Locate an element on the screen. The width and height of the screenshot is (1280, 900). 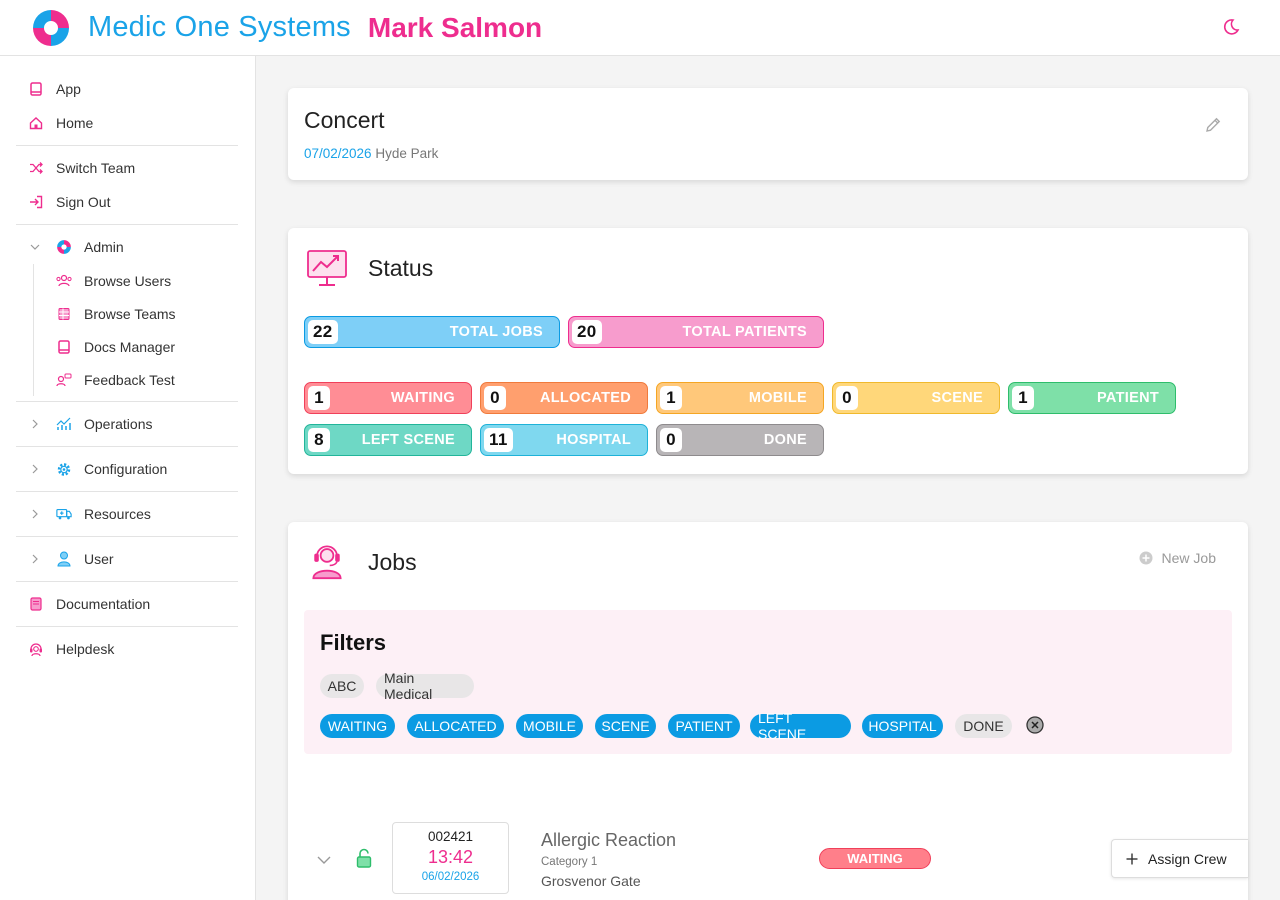
sidebar-item-user: User is located at coordinates (127, 559).